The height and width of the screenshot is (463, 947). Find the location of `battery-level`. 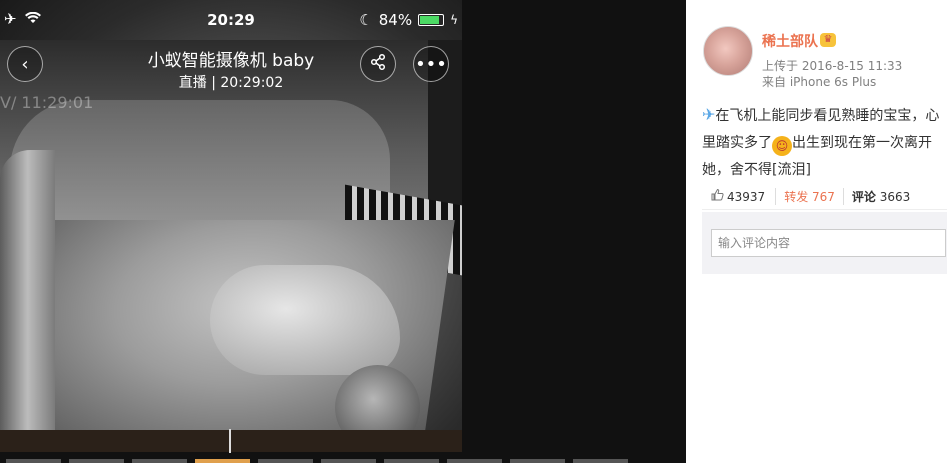

battery-level is located at coordinates (429, 20).